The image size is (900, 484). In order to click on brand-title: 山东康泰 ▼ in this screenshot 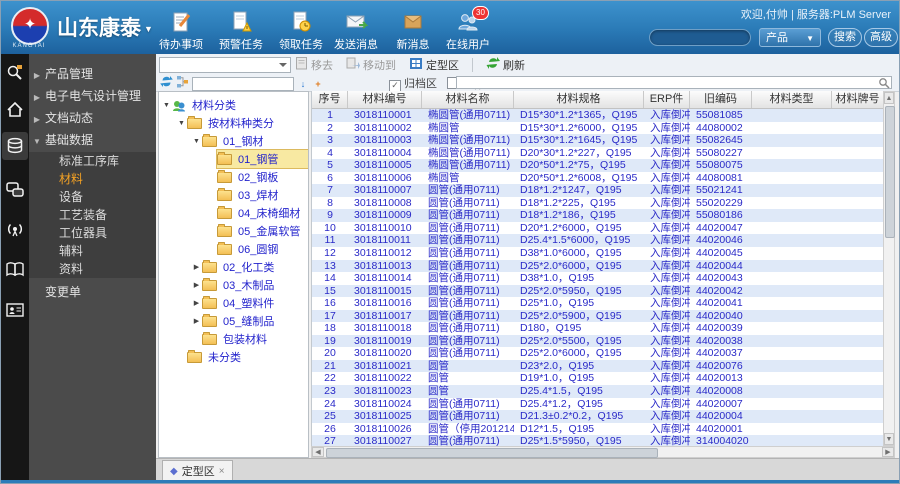, I will do `click(105, 27)`.